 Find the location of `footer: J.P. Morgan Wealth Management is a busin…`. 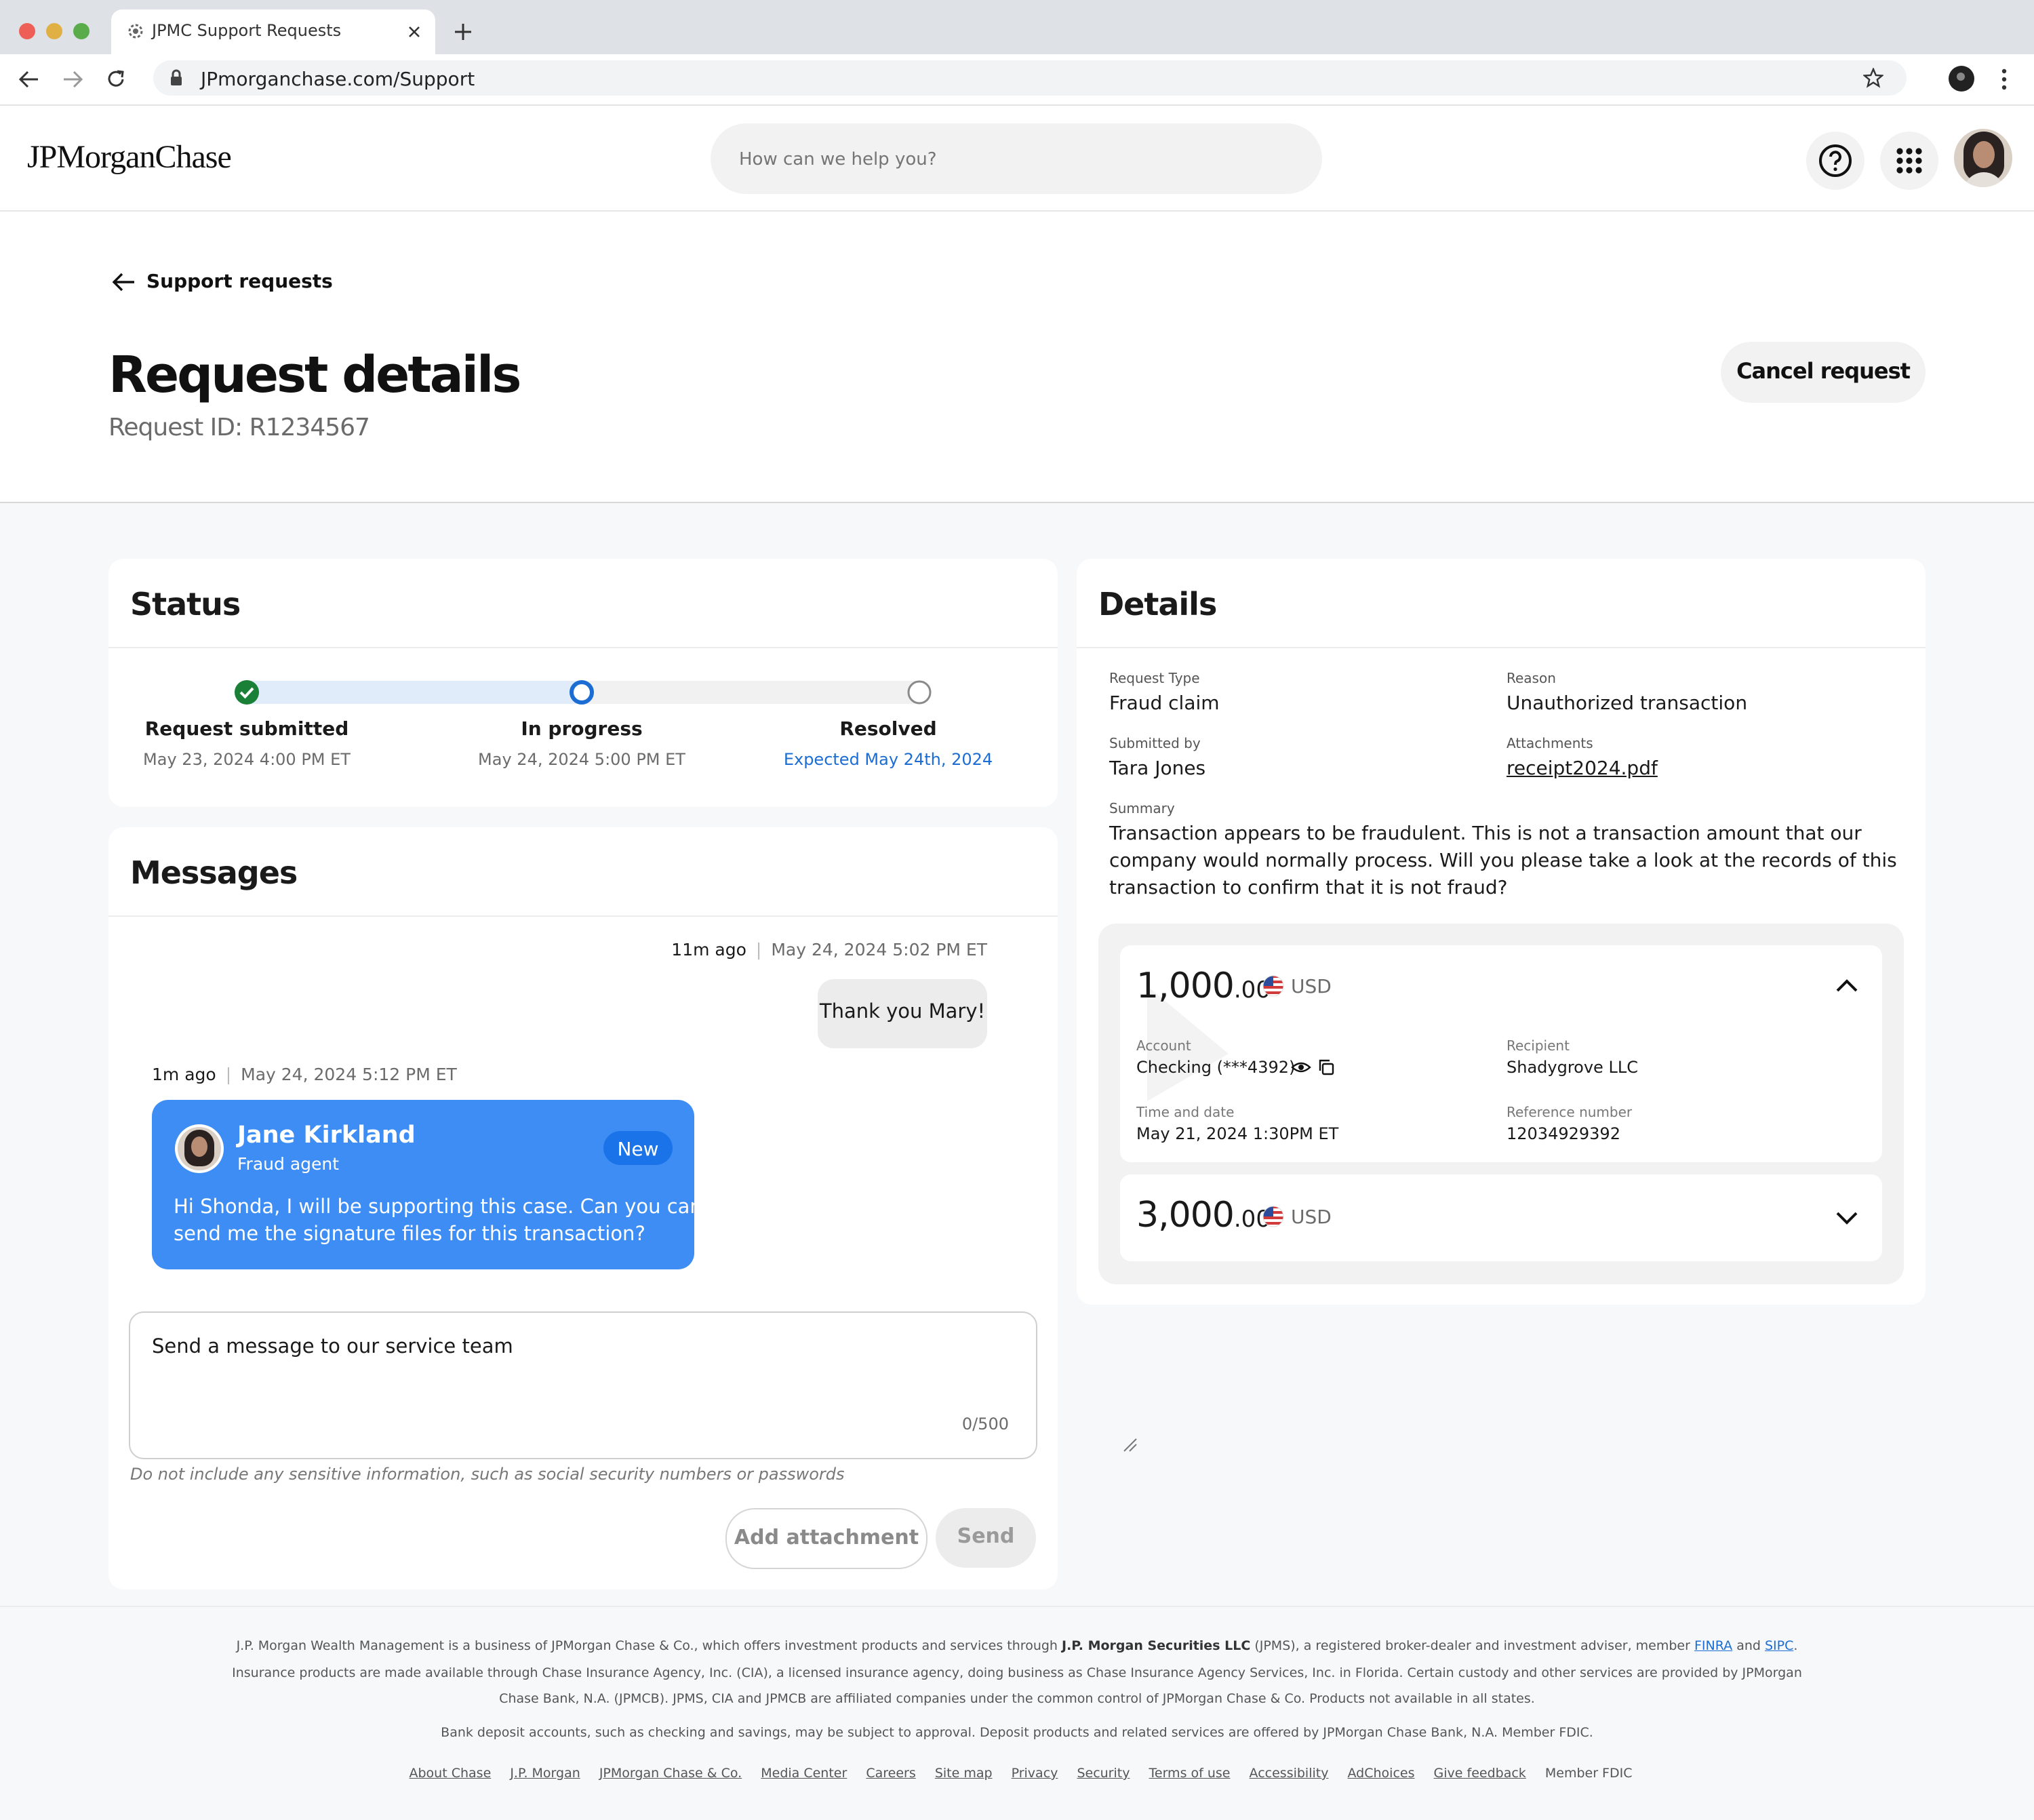

footer: J.P. Morgan Wealth Management is a busin… is located at coordinates (1017, 1713).